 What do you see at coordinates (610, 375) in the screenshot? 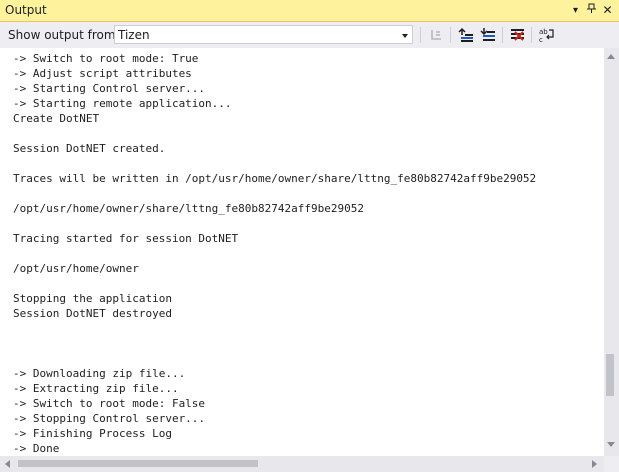
I see `vertical-scroll-thumb` at bounding box center [610, 375].